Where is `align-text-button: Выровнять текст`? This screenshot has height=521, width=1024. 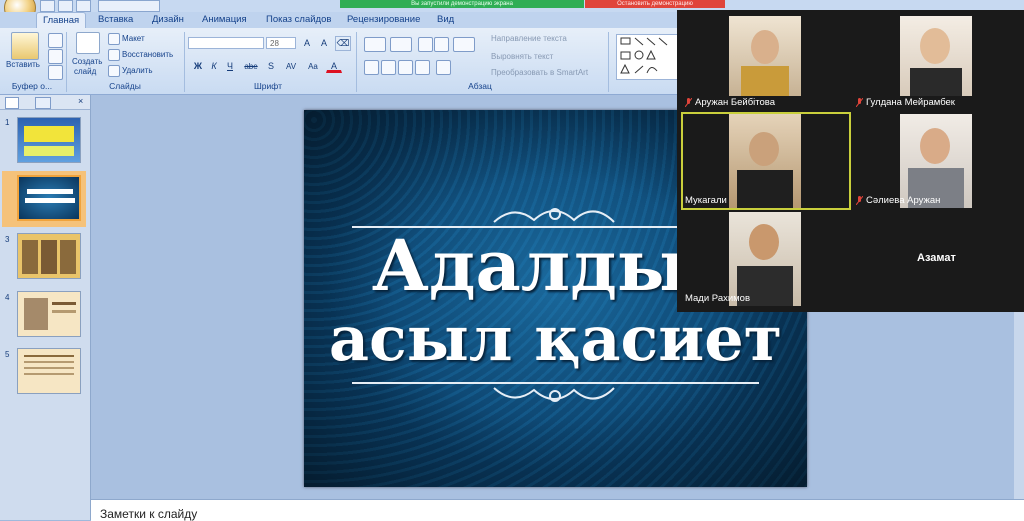
align-text-button: Выровнять текст is located at coordinates (522, 56).